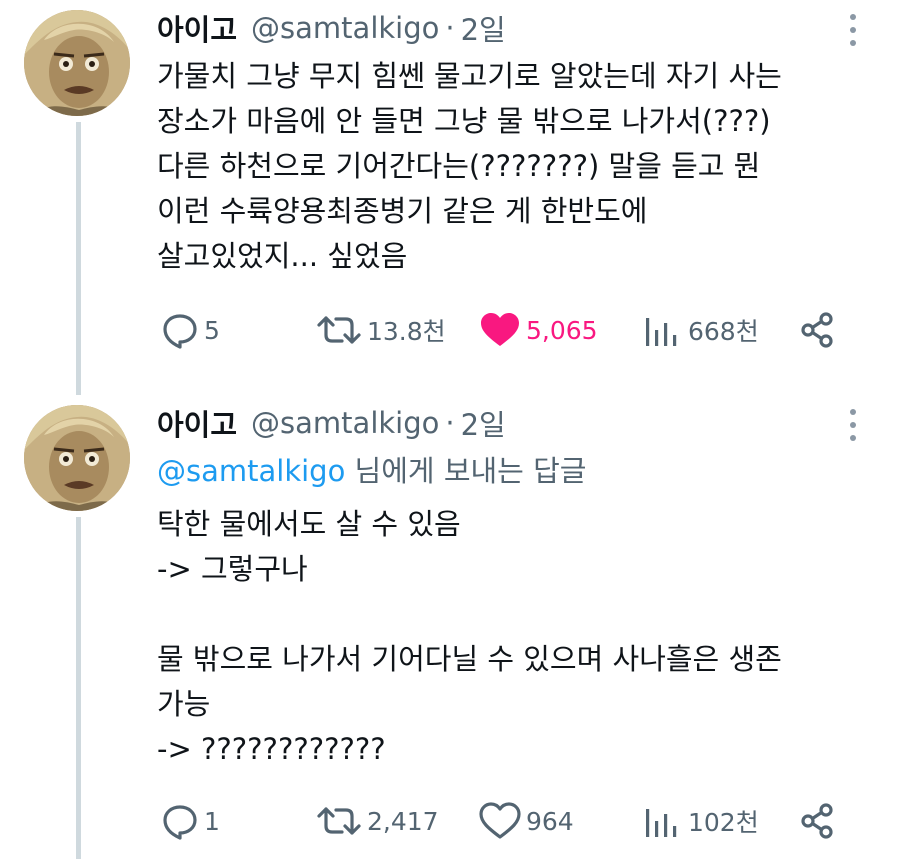 Image resolution: width=900 pixels, height=859 pixels. What do you see at coordinates (402, 211) in the screenshot?
I see `tweet-text-line: 이런 수륙양용최종병기 같은 게 한반도에` at bounding box center [402, 211].